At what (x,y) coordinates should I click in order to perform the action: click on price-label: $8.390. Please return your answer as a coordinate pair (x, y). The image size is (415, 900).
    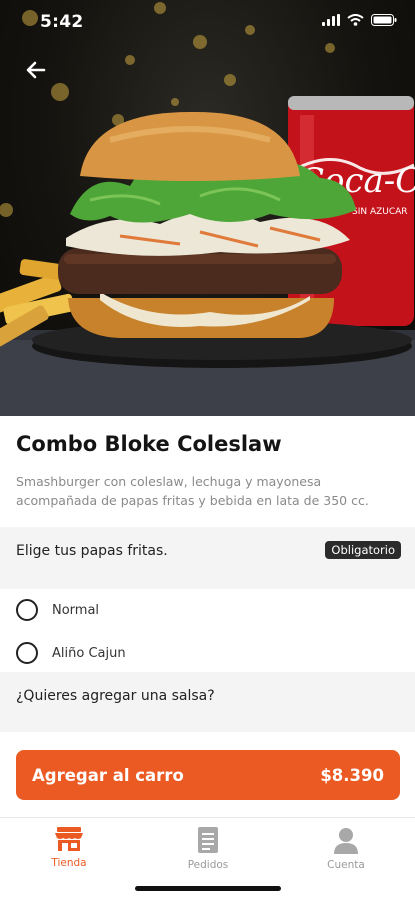
    Looking at the image, I should click on (352, 775).